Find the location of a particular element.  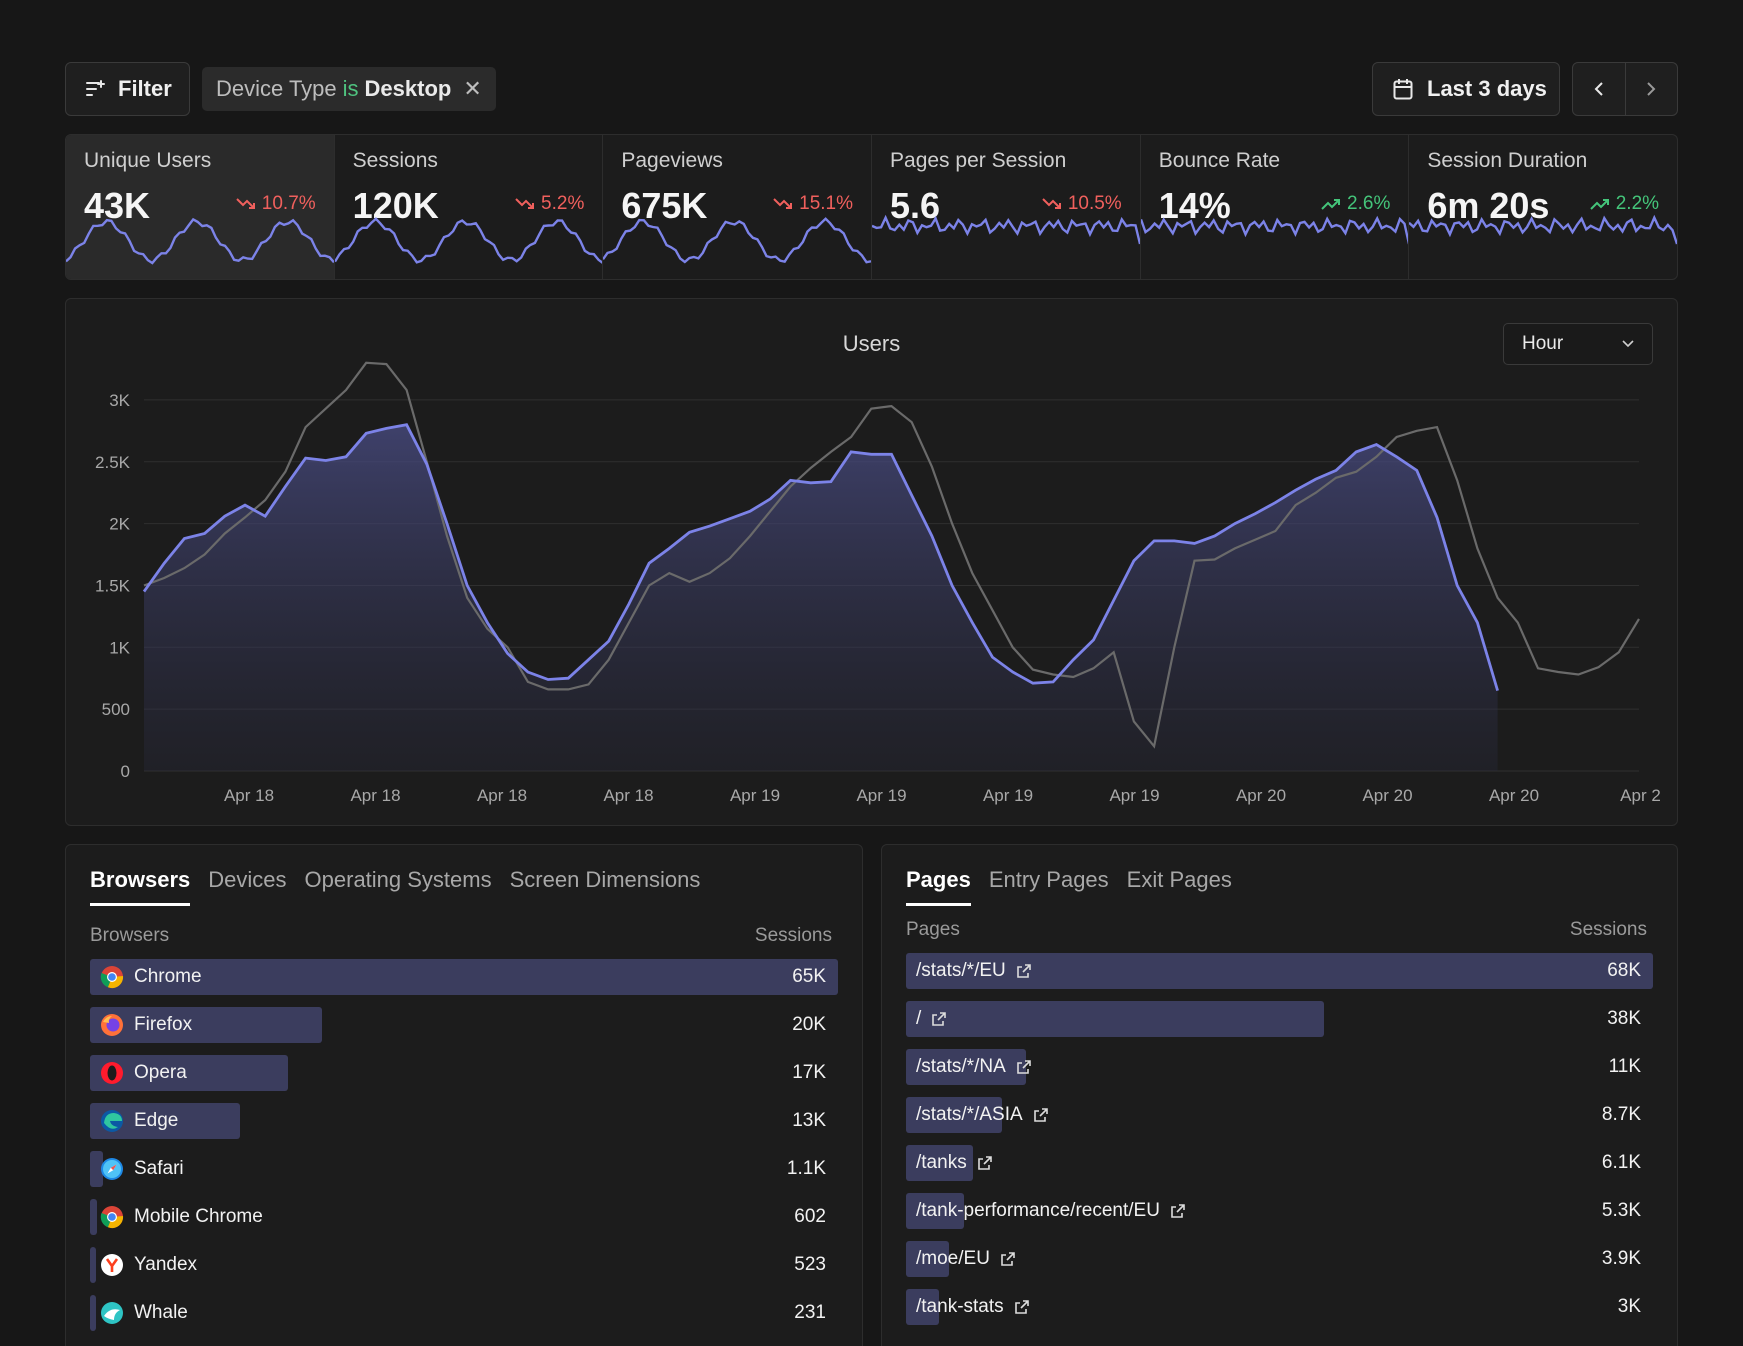

row-value: 602 is located at coordinates (810, 1216).